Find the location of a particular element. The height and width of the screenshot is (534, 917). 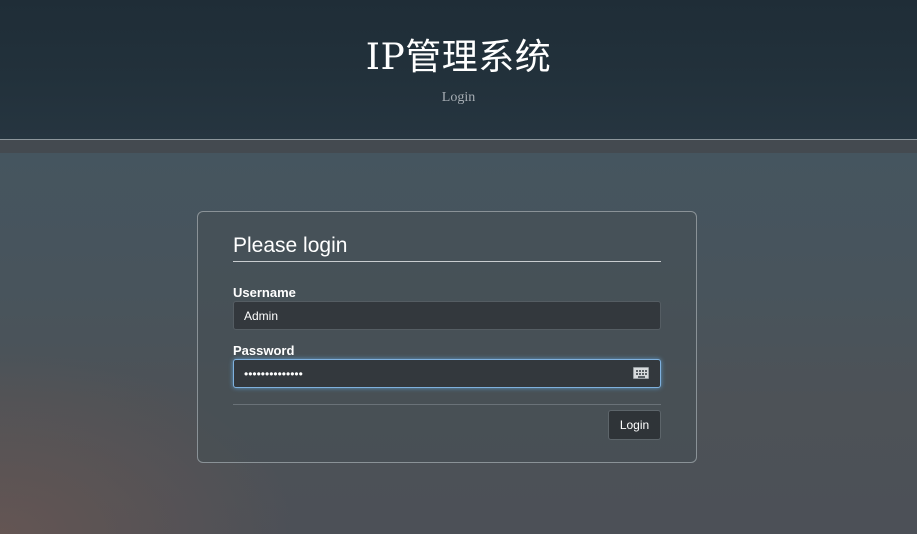

keyboard-icon is located at coordinates (641, 373).